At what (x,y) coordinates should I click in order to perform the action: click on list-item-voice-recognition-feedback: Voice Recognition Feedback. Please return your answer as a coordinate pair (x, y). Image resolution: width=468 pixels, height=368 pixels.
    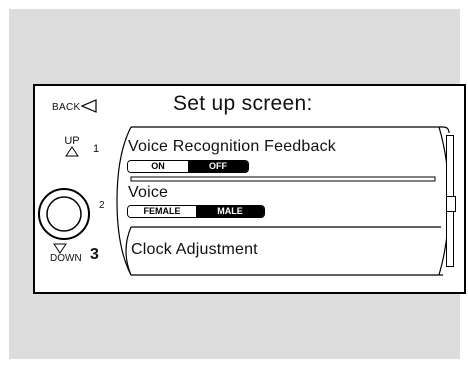
    Looking at the image, I should click on (232, 147).